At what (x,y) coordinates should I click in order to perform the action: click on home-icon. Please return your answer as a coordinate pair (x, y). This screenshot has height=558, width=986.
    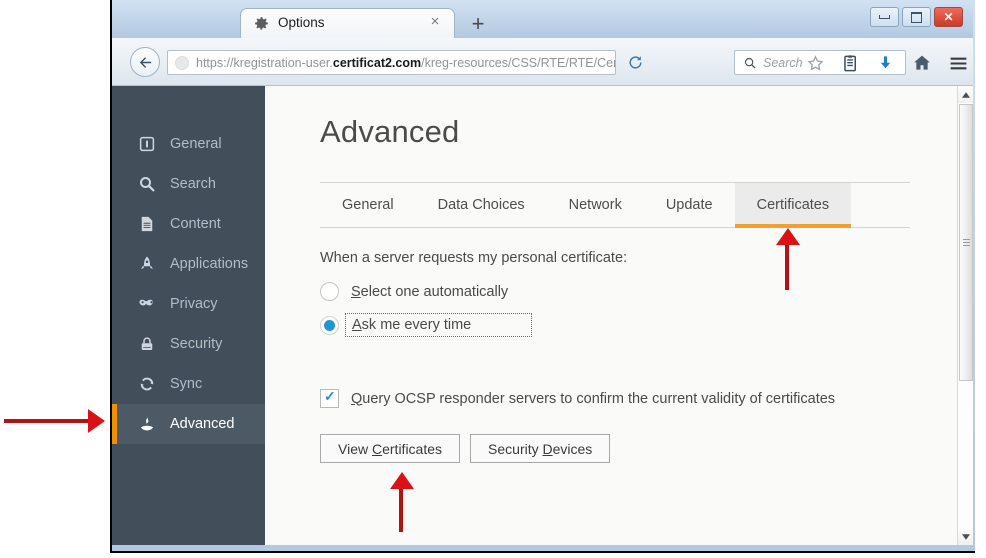
    Looking at the image, I should click on (922, 63).